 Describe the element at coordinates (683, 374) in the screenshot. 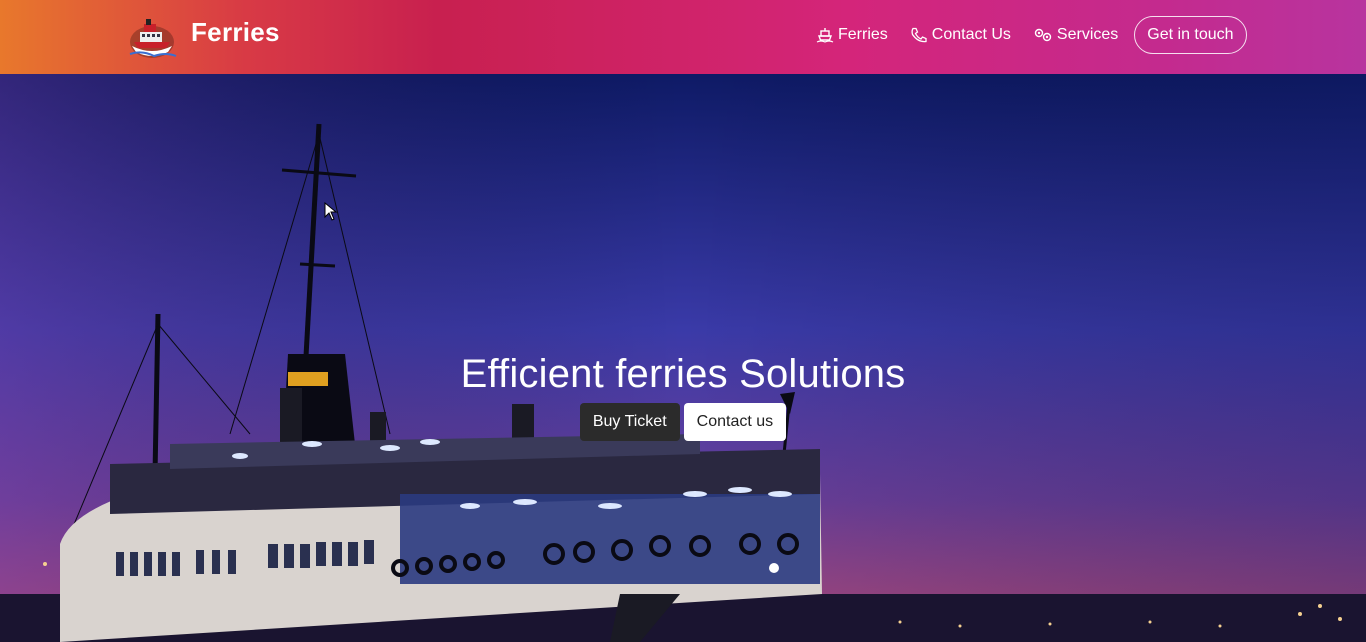

I see `hero-title: Efficient ferries Solutions` at that location.